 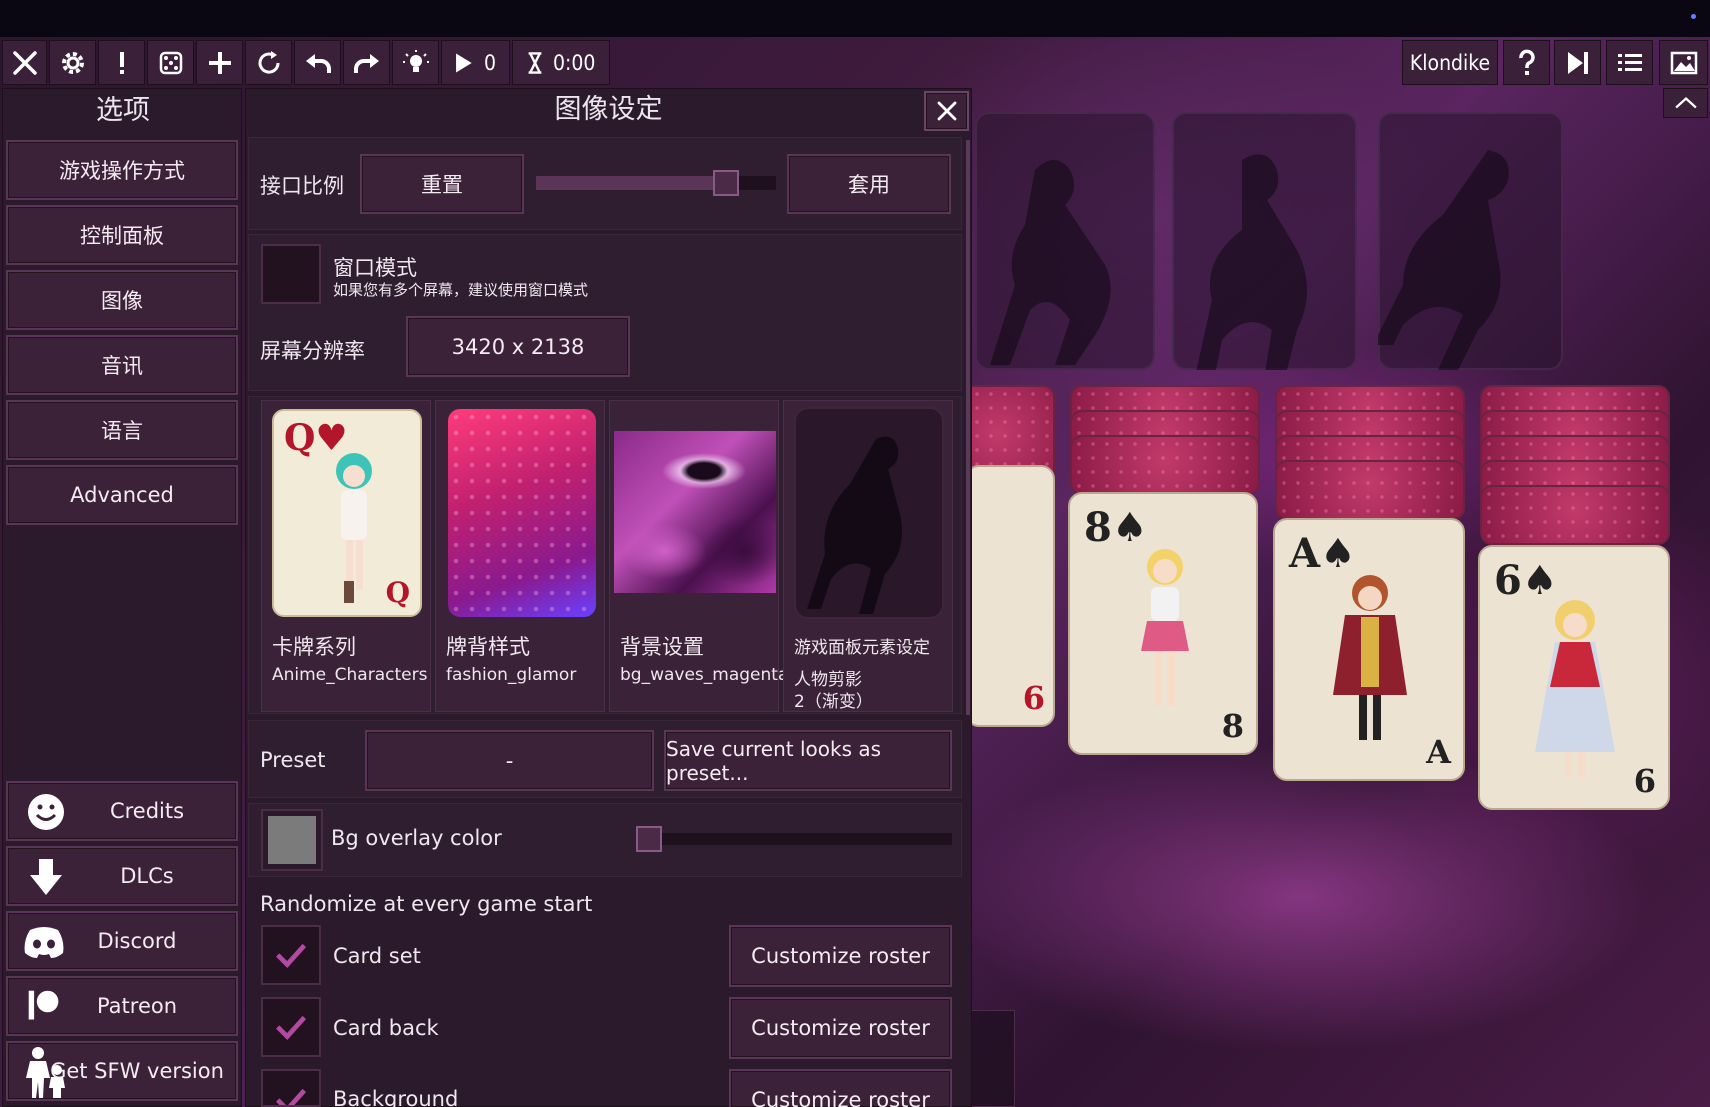 I want to click on randomize-card-set-checkbox, so click(x=291, y=955).